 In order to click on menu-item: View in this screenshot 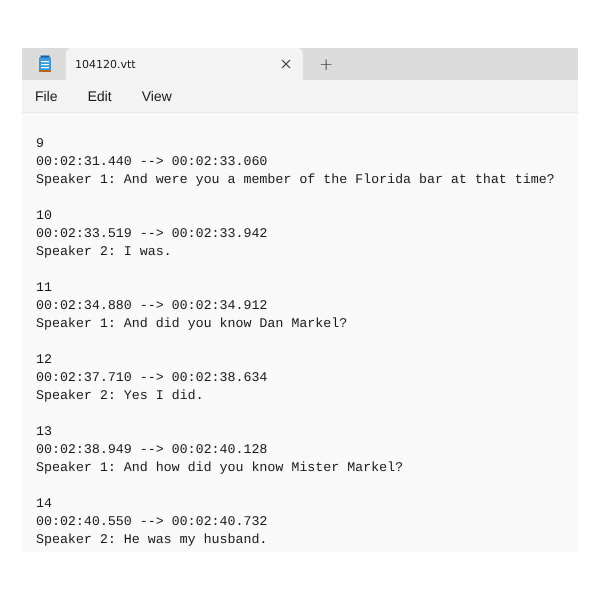, I will do `click(156, 96)`.